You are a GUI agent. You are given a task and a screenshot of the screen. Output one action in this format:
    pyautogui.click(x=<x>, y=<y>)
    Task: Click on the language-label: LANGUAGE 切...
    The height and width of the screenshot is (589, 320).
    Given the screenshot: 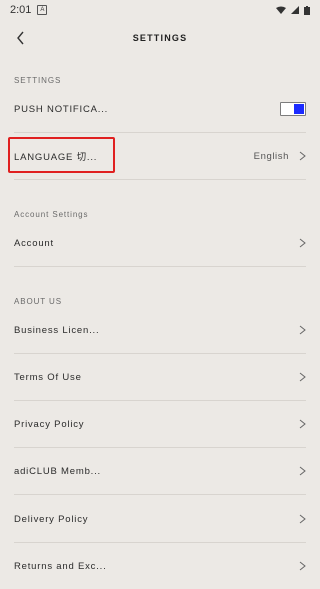 What is the action you would take?
    pyautogui.click(x=56, y=157)
    